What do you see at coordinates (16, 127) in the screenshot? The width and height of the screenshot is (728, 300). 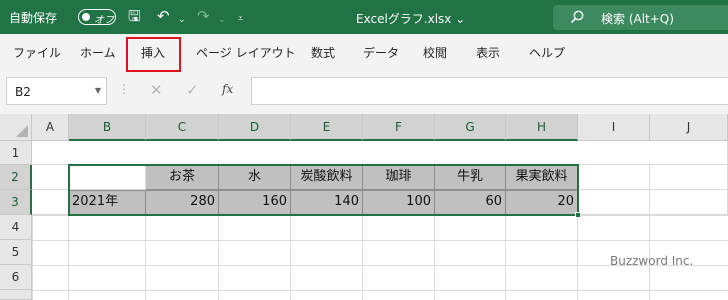 I see `select-all-corner` at bounding box center [16, 127].